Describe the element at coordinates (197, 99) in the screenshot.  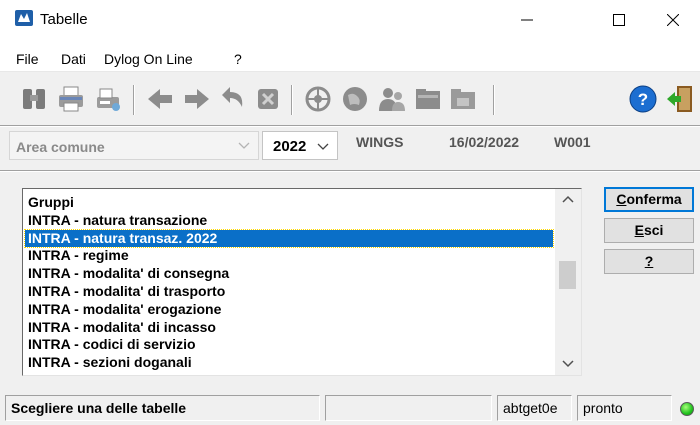
I see `arrow-right-icon` at that location.